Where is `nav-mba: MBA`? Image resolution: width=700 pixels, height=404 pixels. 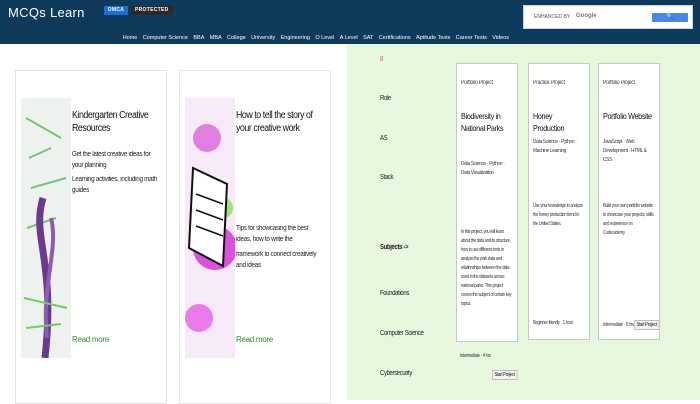
nav-mba: MBA is located at coordinates (215, 39).